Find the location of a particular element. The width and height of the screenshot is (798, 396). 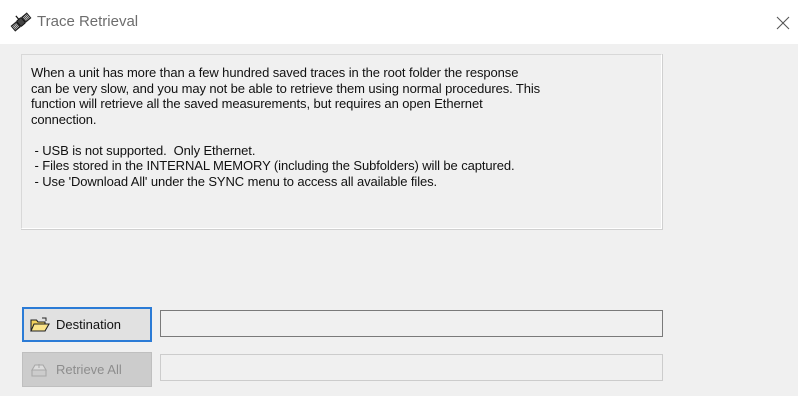

title-bar: Trace Retrieval is located at coordinates (399, 22).